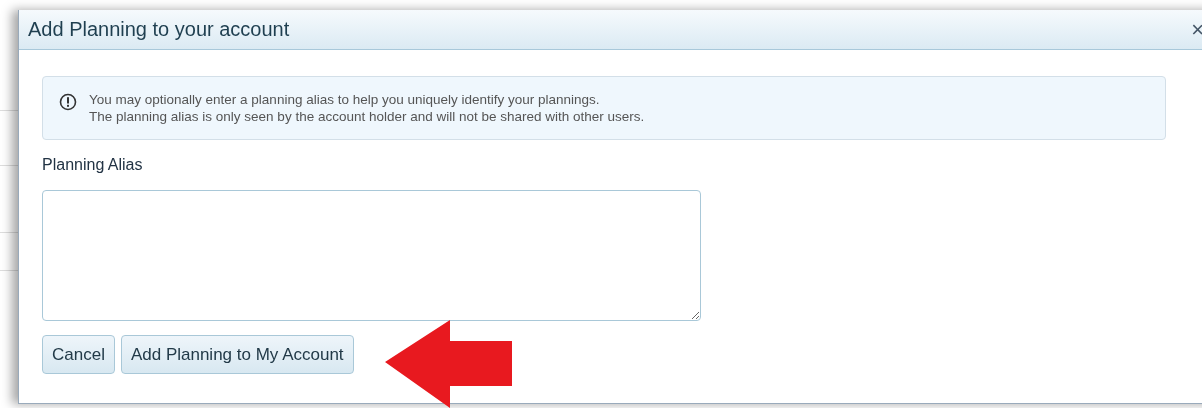  What do you see at coordinates (449, 364) in the screenshot?
I see `arrow-icon` at bounding box center [449, 364].